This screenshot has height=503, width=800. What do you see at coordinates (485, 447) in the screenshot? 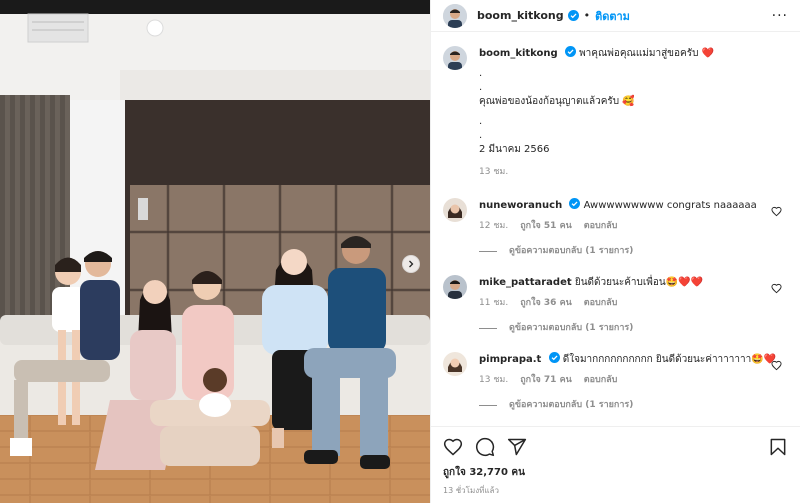
I see `comment-icon` at bounding box center [485, 447].